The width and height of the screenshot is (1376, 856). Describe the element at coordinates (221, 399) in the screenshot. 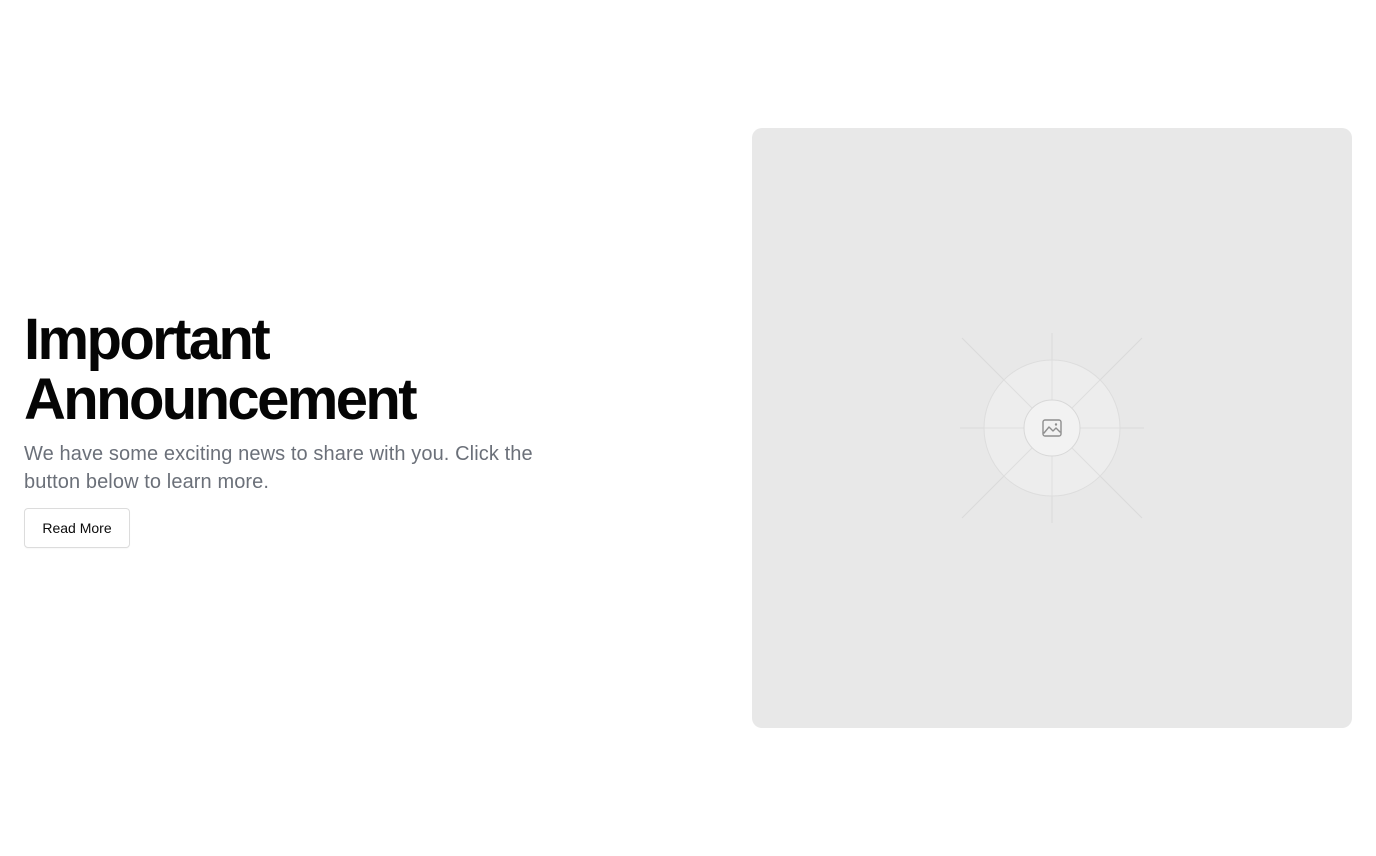

I see `hero-title-line-2: Announcement` at that location.